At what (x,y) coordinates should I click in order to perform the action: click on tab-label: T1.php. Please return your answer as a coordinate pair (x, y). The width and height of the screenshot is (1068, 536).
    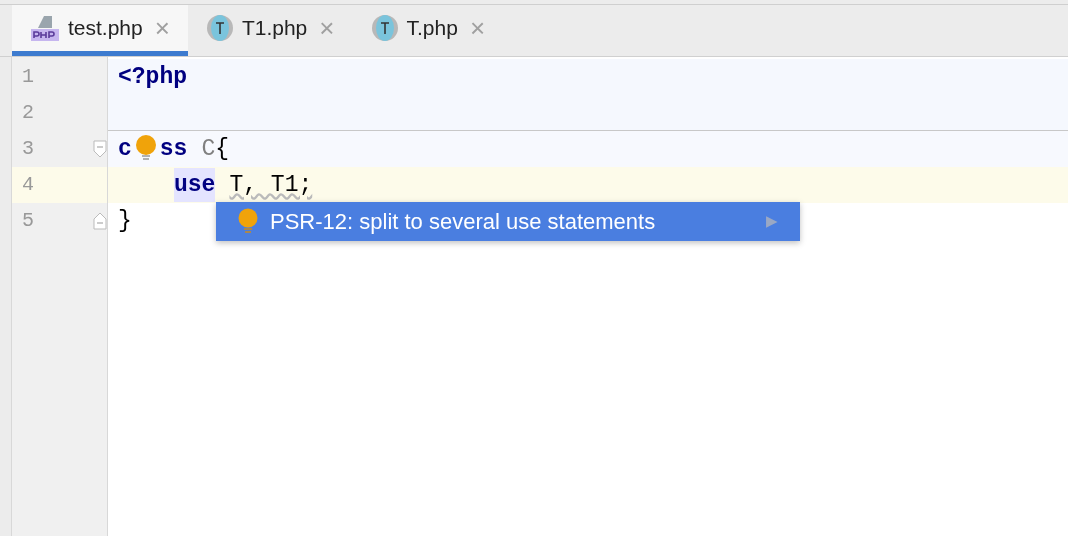
    Looking at the image, I should click on (274, 28).